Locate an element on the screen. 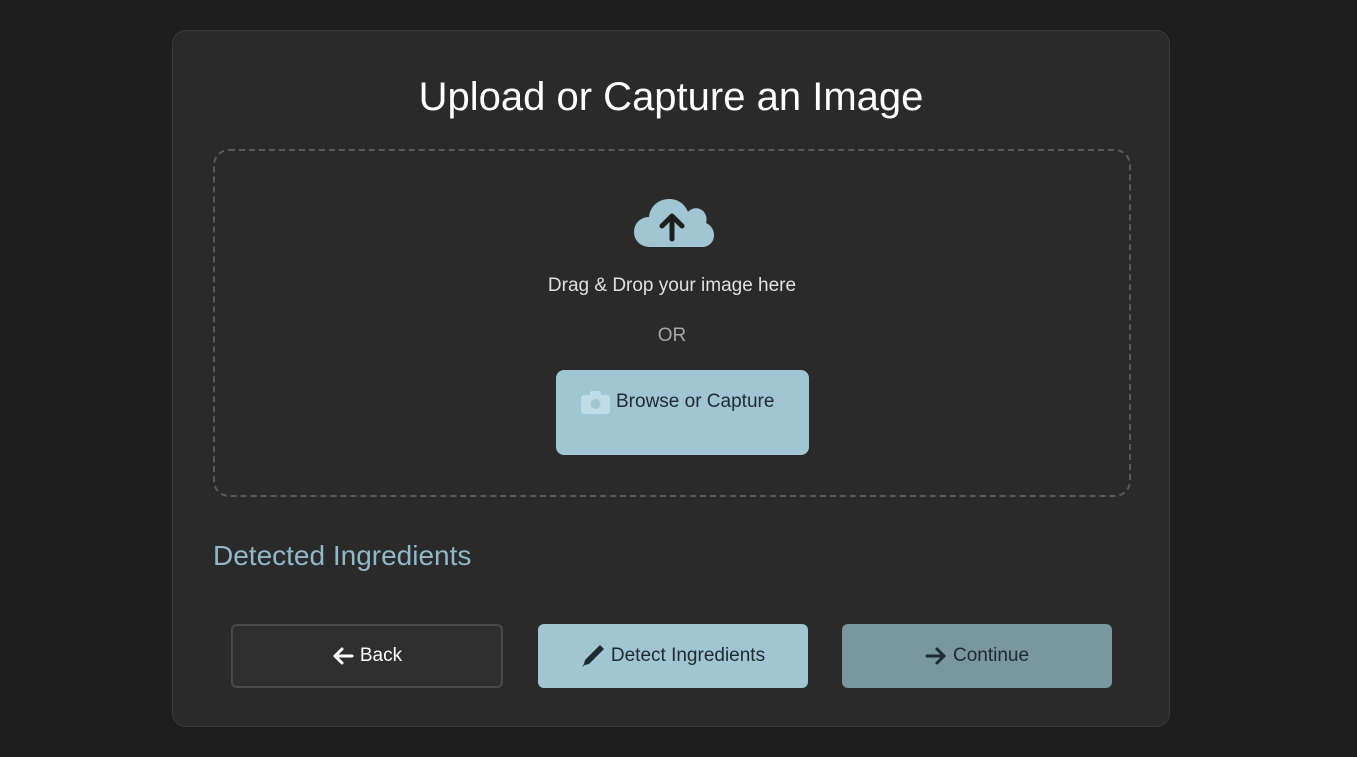 The width and height of the screenshot is (1357, 757). camera-icon is located at coordinates (595, 402).